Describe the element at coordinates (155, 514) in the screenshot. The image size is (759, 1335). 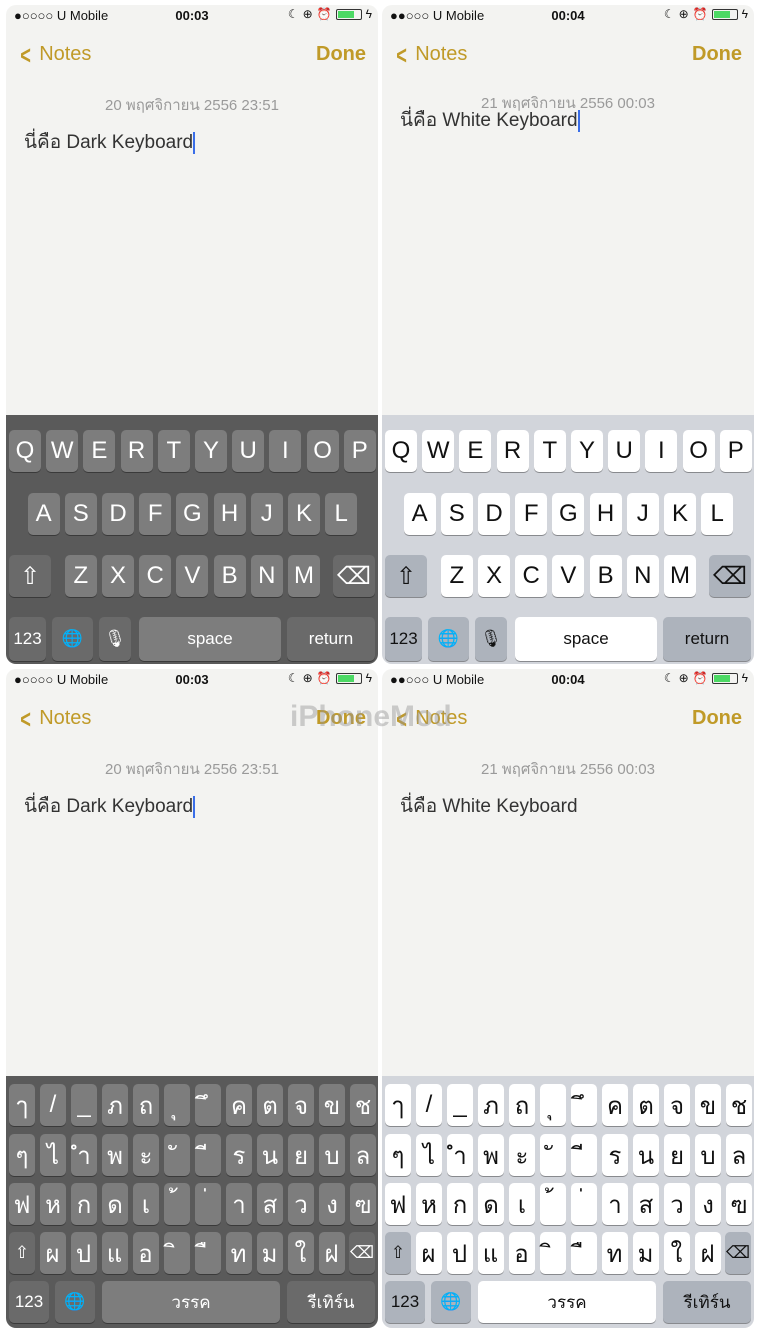
I see `key-f: F` at that location.